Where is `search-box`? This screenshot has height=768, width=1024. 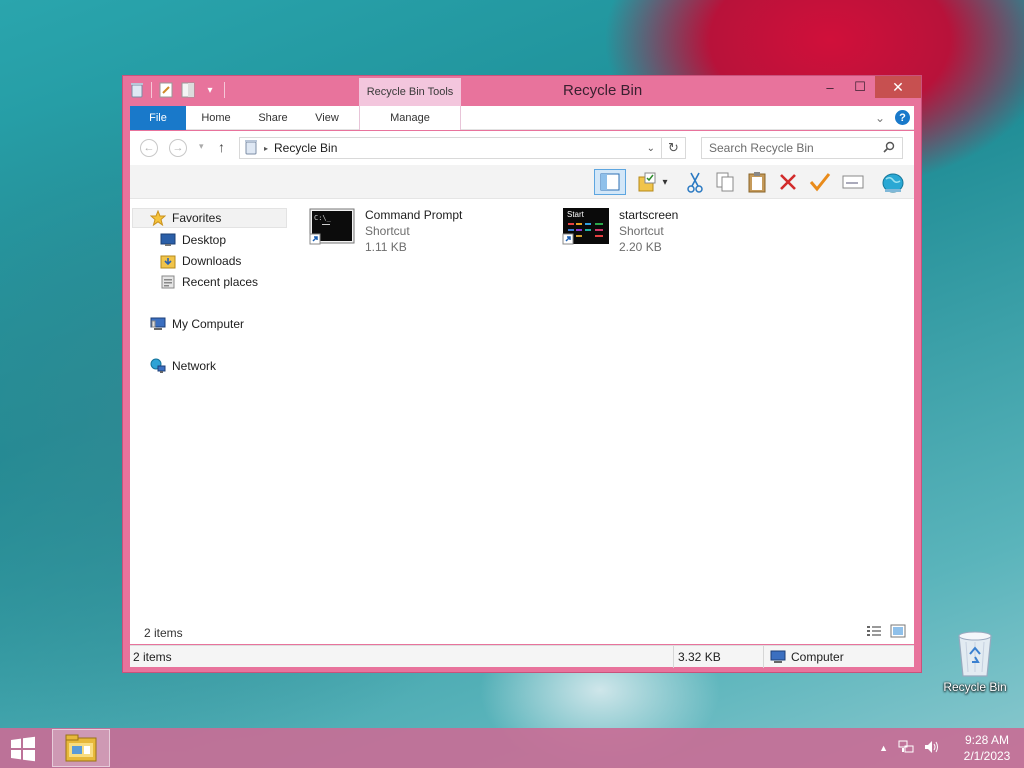
search-box is located at coordinates (802, 148).